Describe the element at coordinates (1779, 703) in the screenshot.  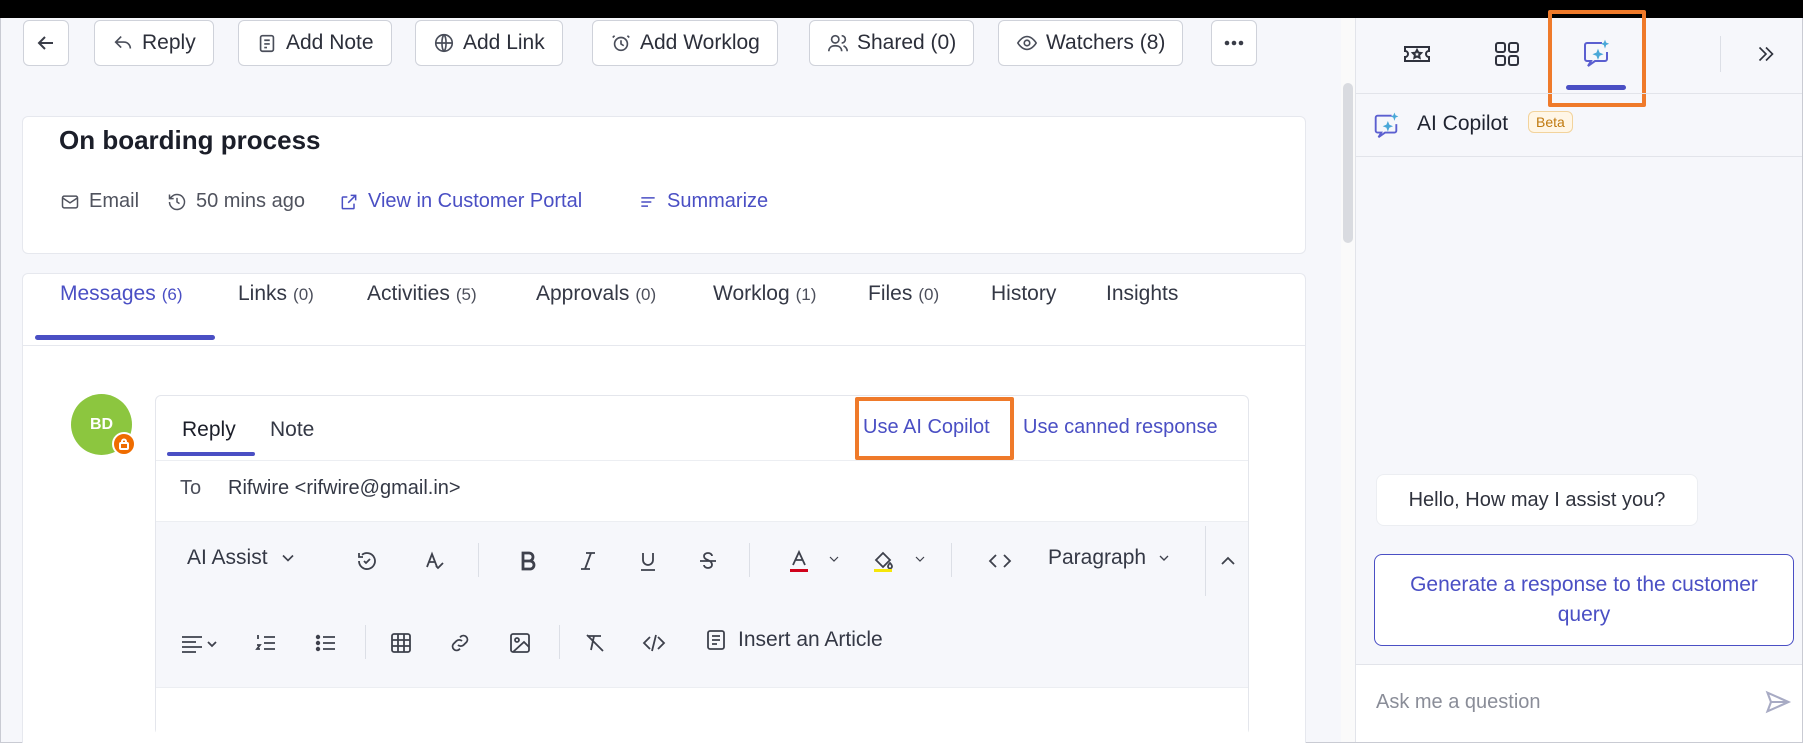
I see `send-button` at that location.